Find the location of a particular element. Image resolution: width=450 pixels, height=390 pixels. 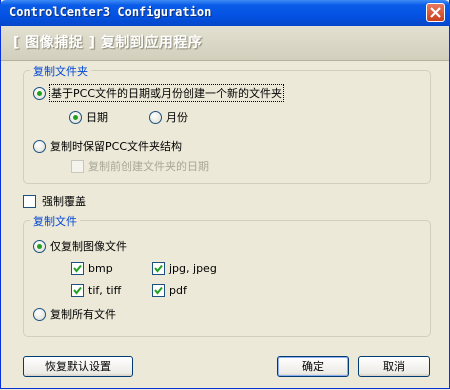

date-radio-label: 日期 is located at coordinates (97, 117).